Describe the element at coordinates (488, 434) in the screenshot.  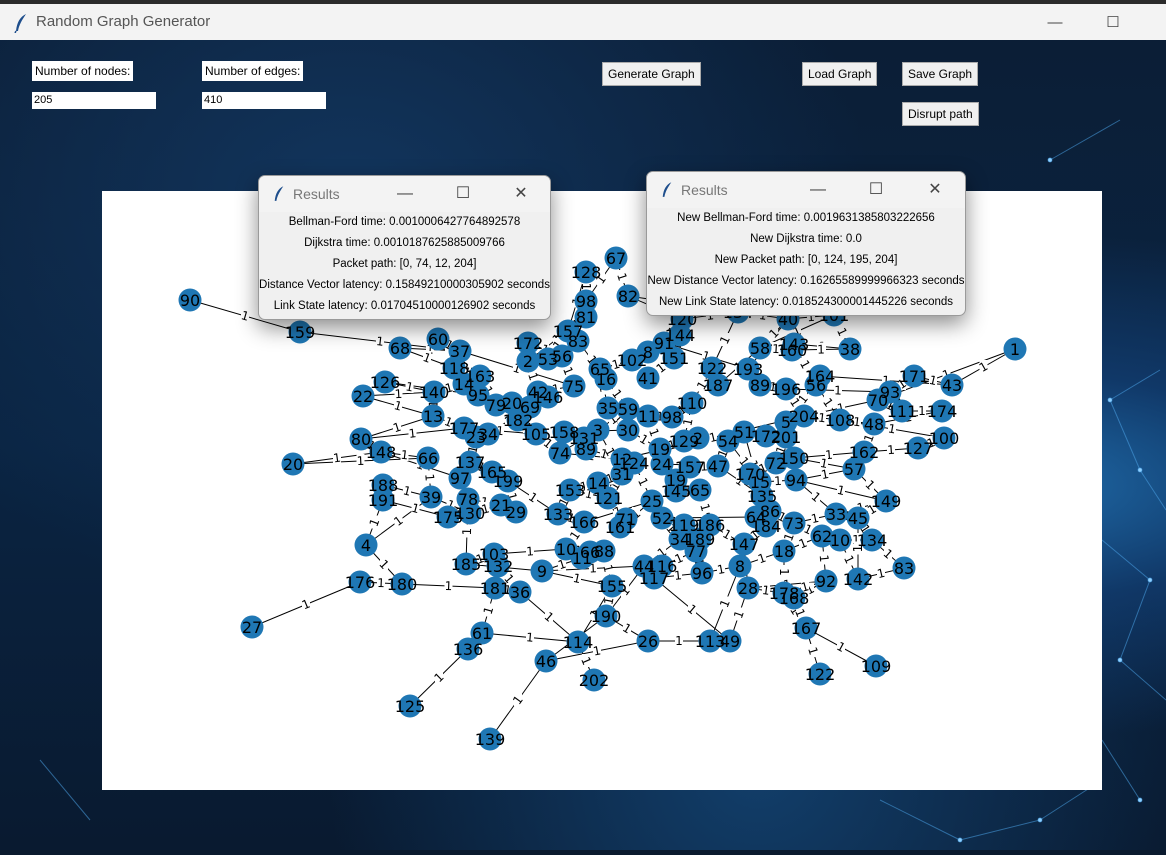
I see `node-label: 34` at that location.